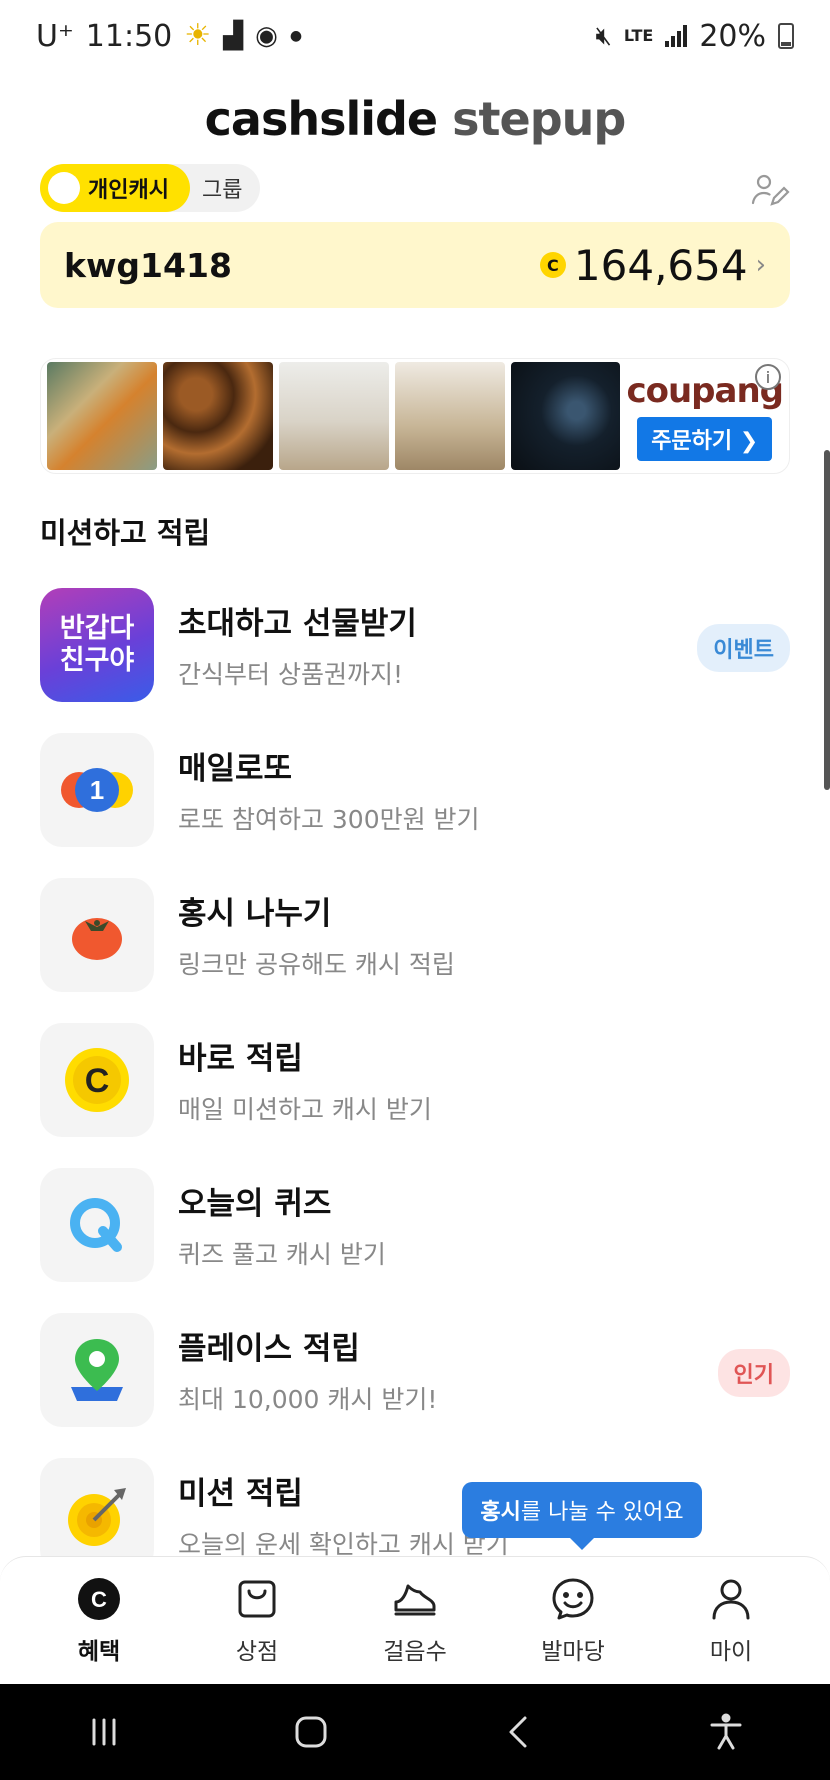 The height and width of the screenshot is (1780, 830). I want to click on lte-label: LTE, so click(638, 35).